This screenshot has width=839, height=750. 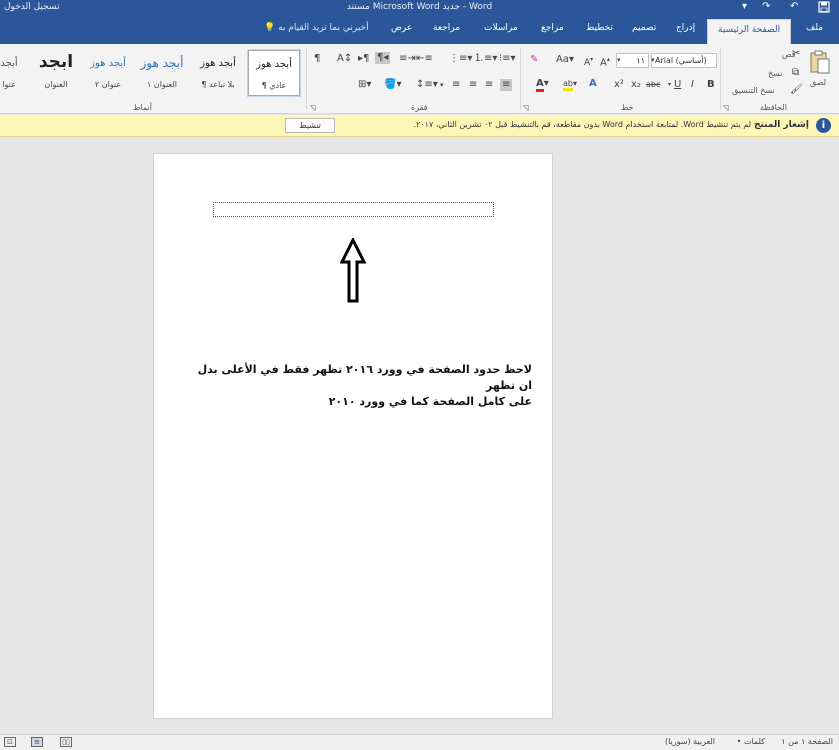 I want to click on style-sample: أبجد, so click(x=9, y=63).